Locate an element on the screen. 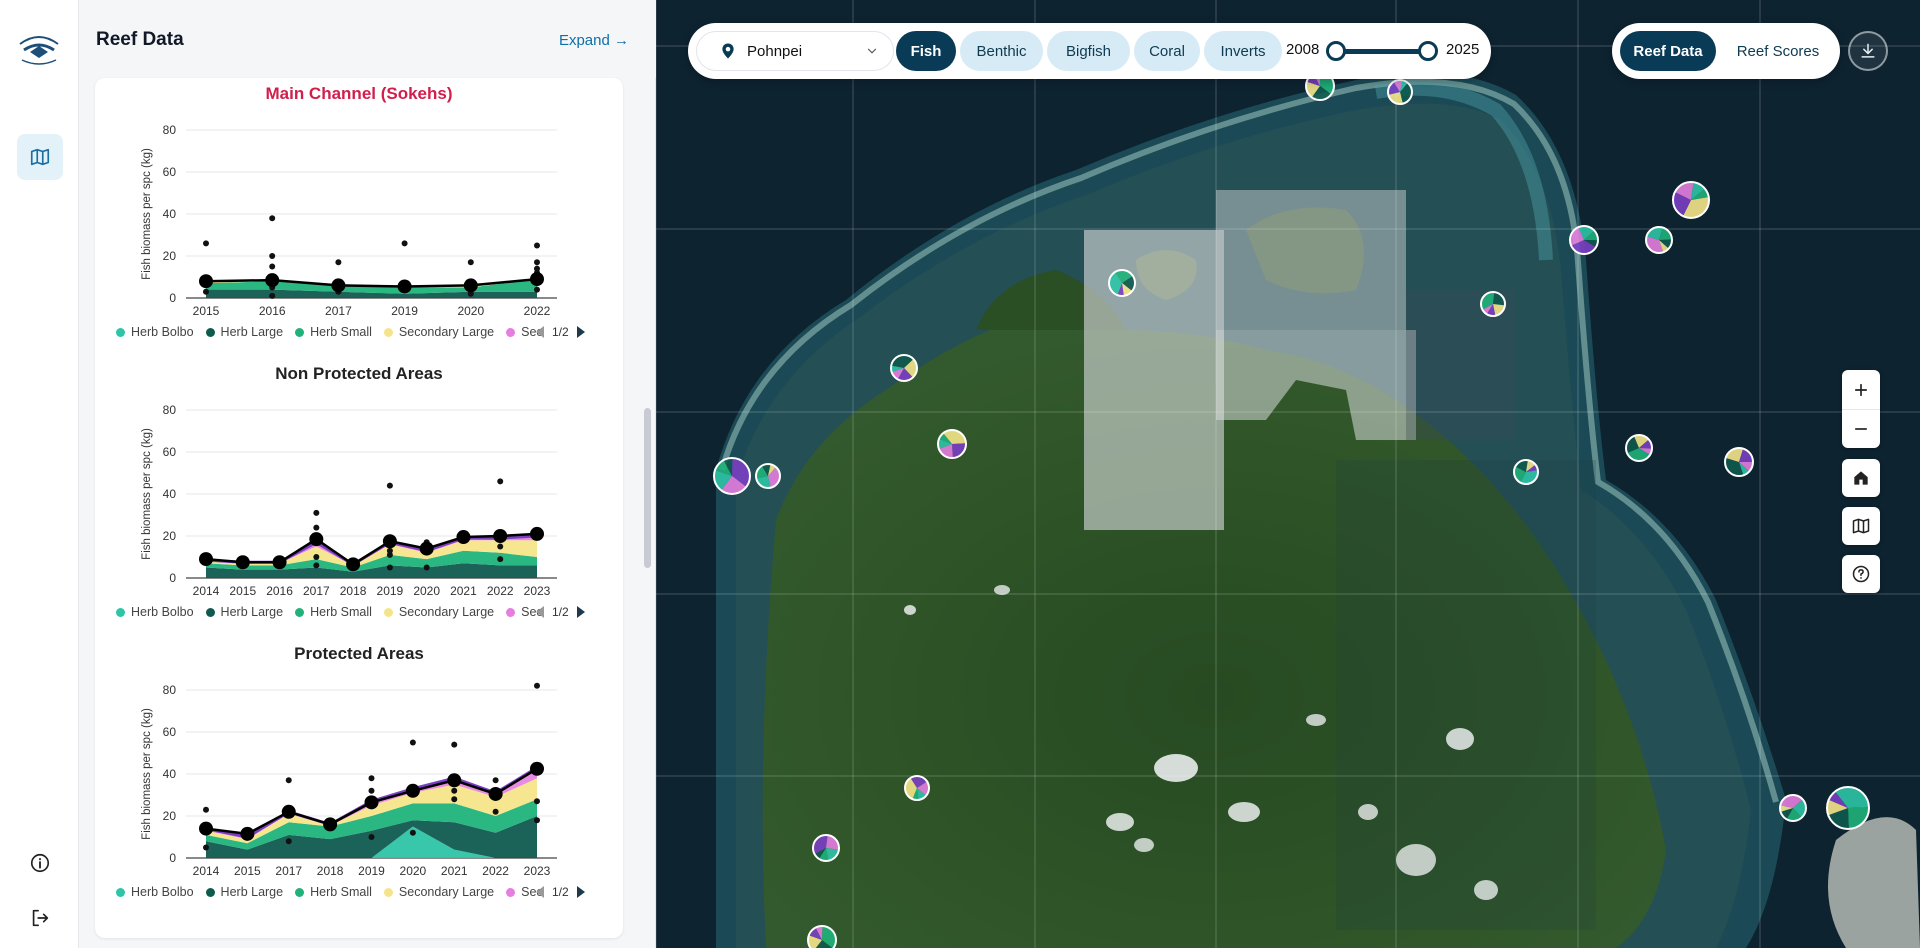 Image resolution: width=1920 pixels, height=948 pixels. map-layers-button is located at coordinates (1861, 526).